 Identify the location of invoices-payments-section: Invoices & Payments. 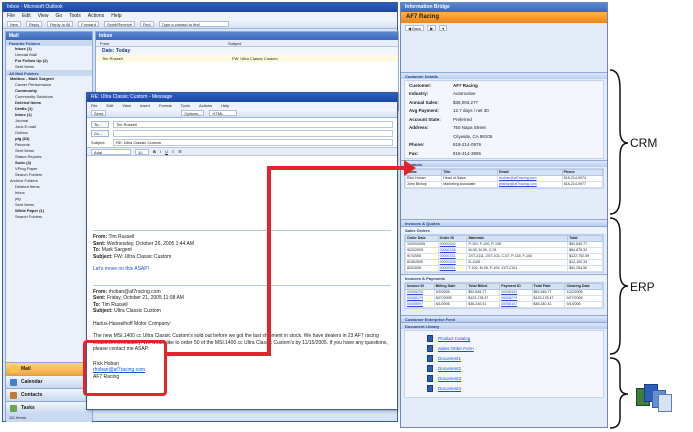
(504, 277).